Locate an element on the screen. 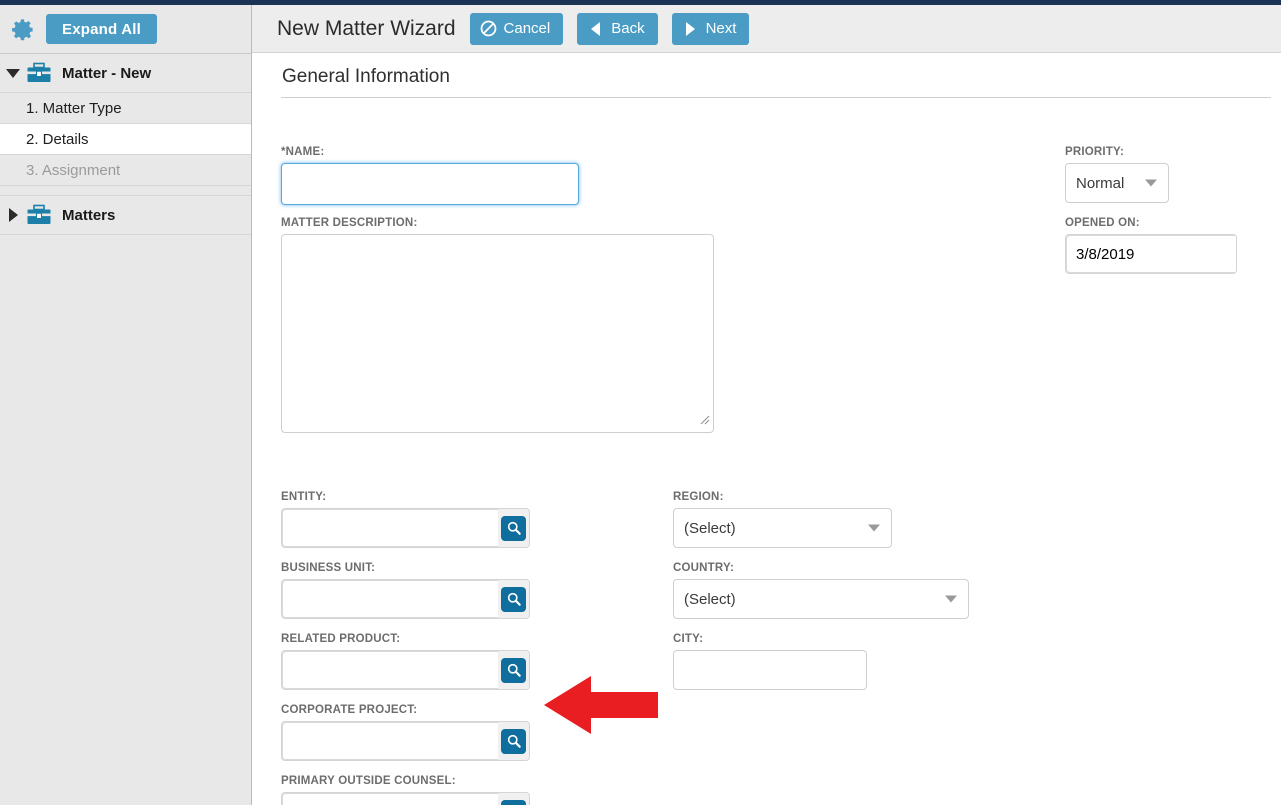 The width and height of the screenshot is (1281, 805). primary-outside-counsel-field-group: PRIMARY OUTSIDE COUNSEL: is located at coordinates (405, 790).